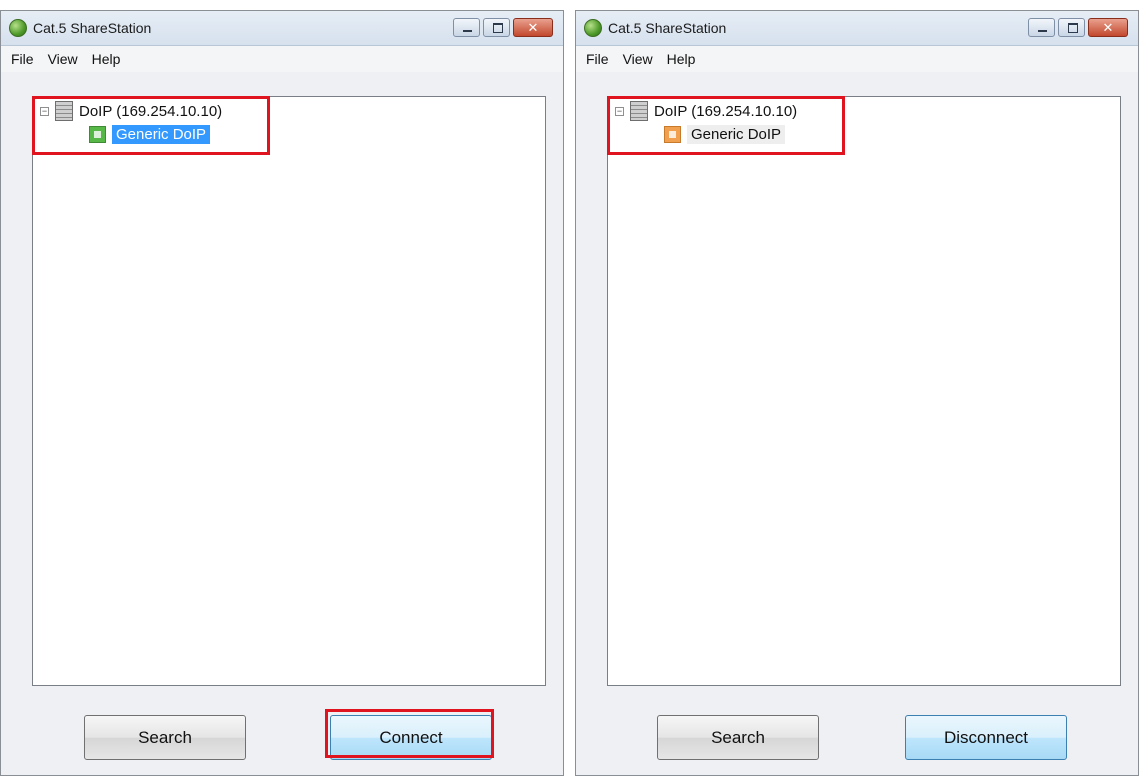  Describe the element at coordinates (409, 733) in the screenshot. I see `highlight-box-connect` at that location.